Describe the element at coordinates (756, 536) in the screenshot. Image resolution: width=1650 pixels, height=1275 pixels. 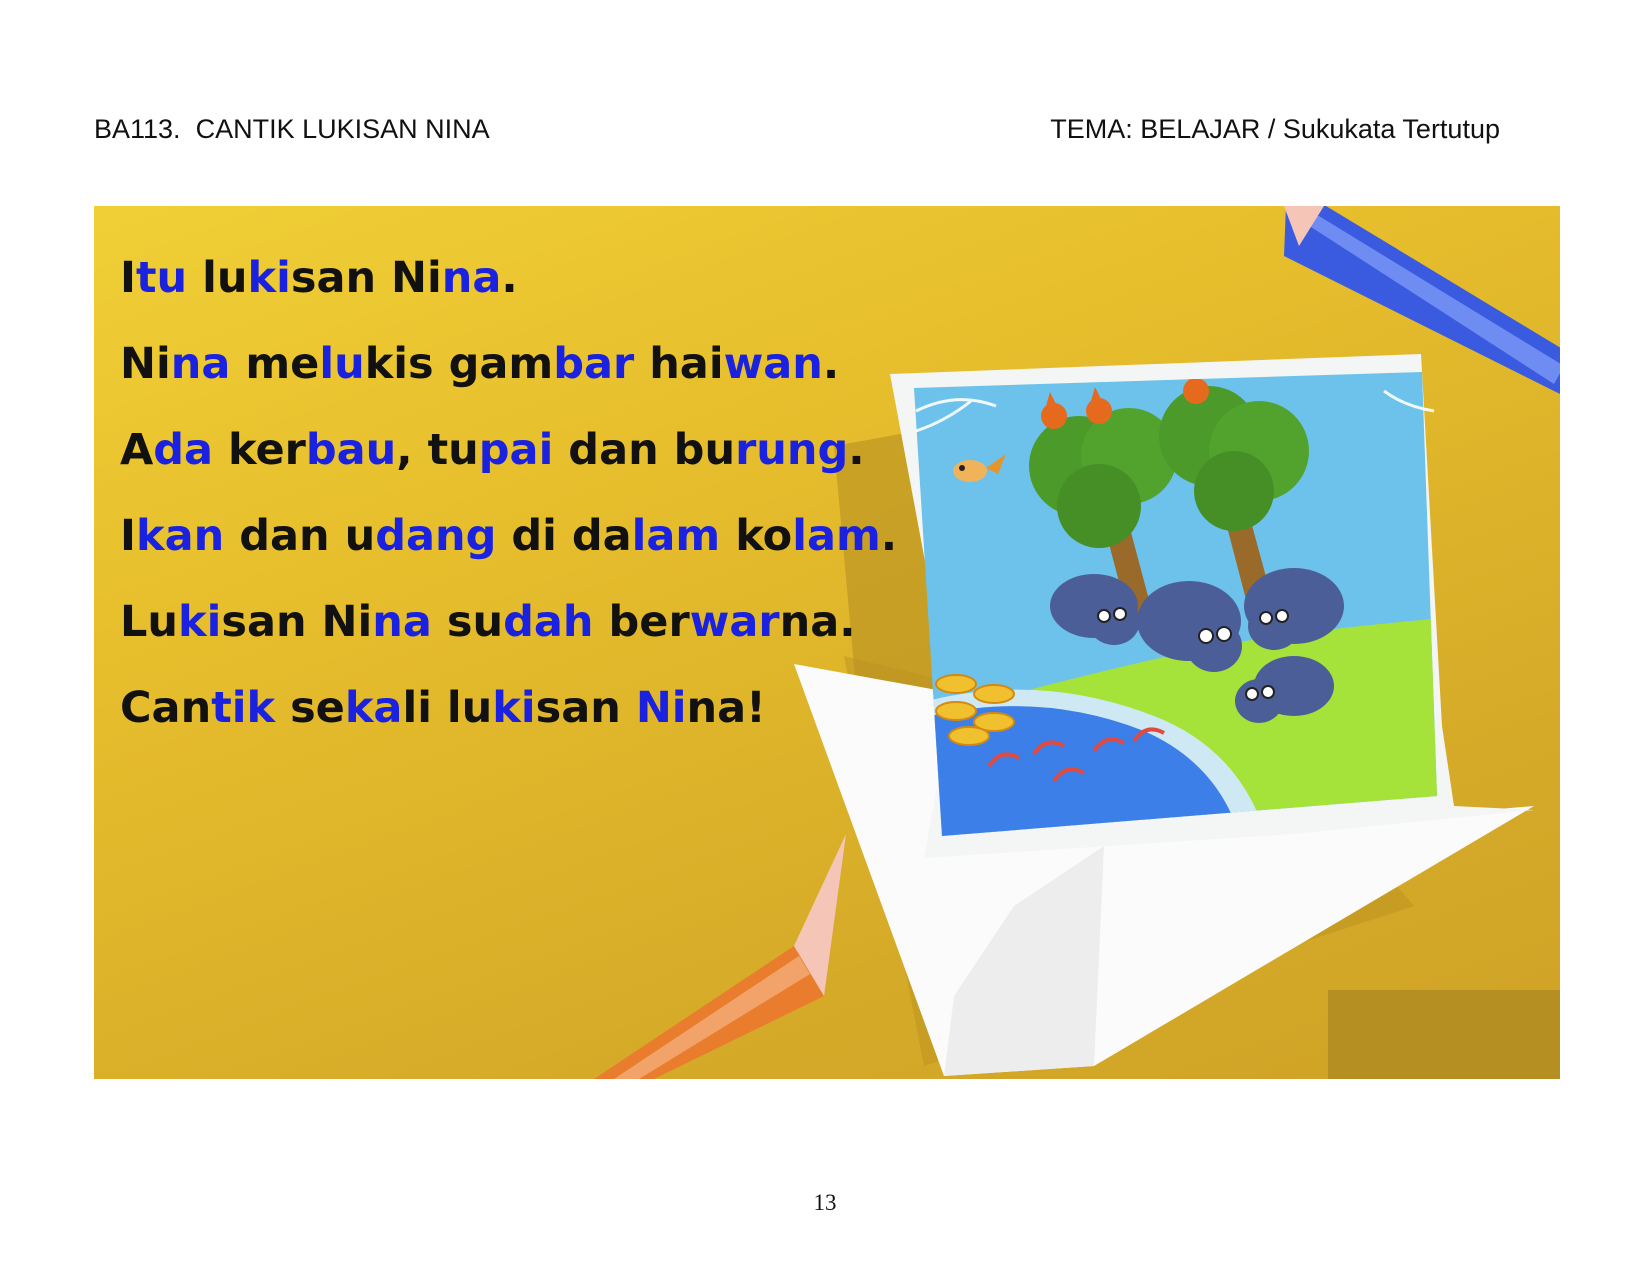
I see `syllable: ko` at that location.